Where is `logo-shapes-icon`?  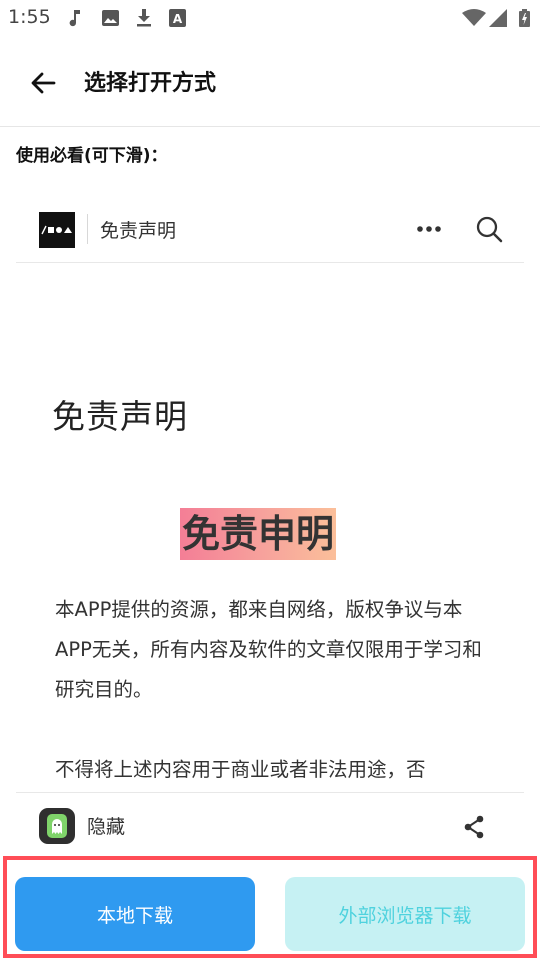
logo-shapes-icon is located at coordinates (56, 230).